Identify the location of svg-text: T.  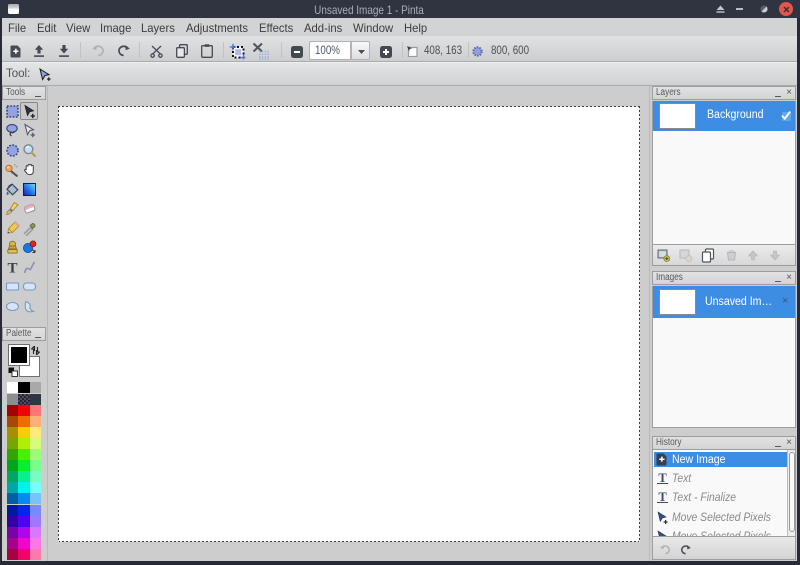
(12, 267).